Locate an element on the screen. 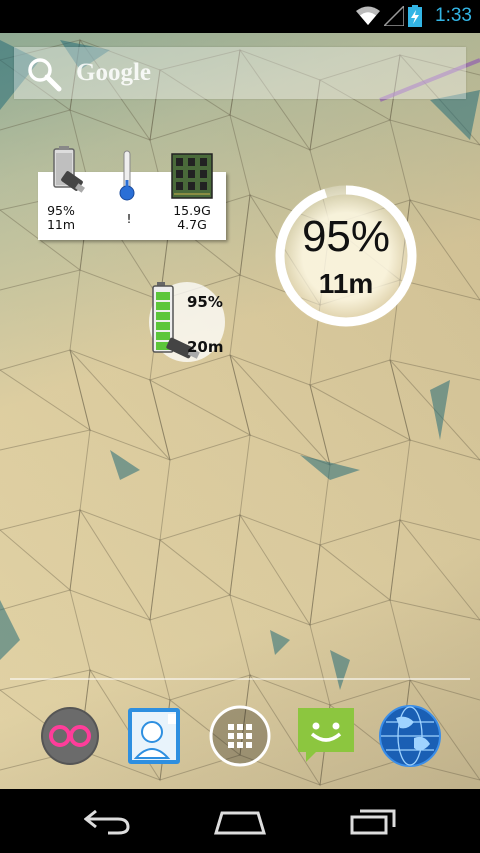  contacts-app-icon is located at coordinates (154, 736).